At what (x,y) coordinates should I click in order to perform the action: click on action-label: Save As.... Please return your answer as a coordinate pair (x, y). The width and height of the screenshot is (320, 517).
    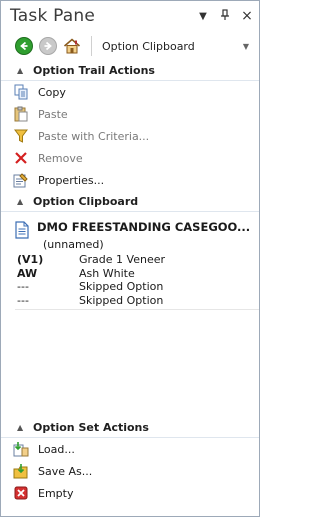
    Looking at the image, I should click on (65, 471).